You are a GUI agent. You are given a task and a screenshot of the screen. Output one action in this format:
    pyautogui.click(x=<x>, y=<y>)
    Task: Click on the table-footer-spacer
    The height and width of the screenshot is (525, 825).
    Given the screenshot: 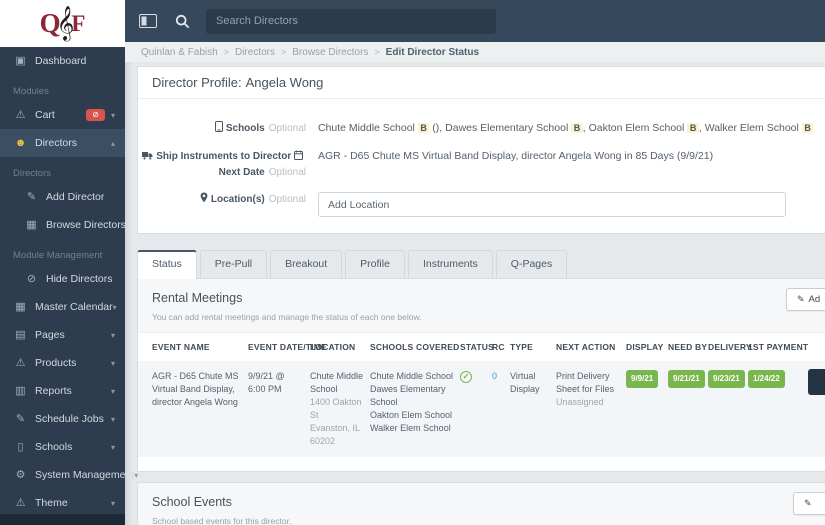 What is the action you would take?
    pyautogui.click(x=481, y=464)
    